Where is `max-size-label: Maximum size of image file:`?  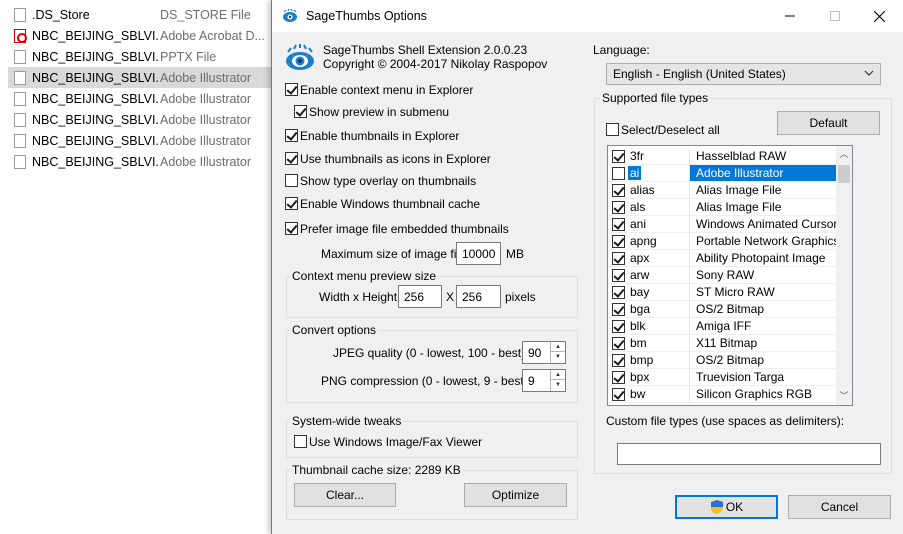 max-size-label: Maximum size of image file: is located at coordinates (395, 254).